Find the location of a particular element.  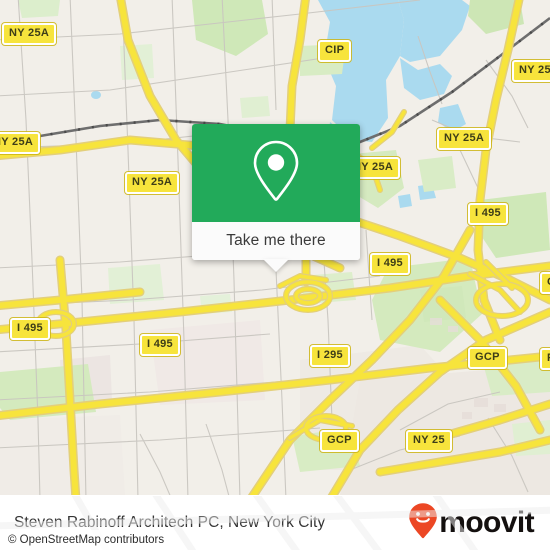

osm-attribution: © OpenStreetMap contributors is located at coordinates (87, 540).